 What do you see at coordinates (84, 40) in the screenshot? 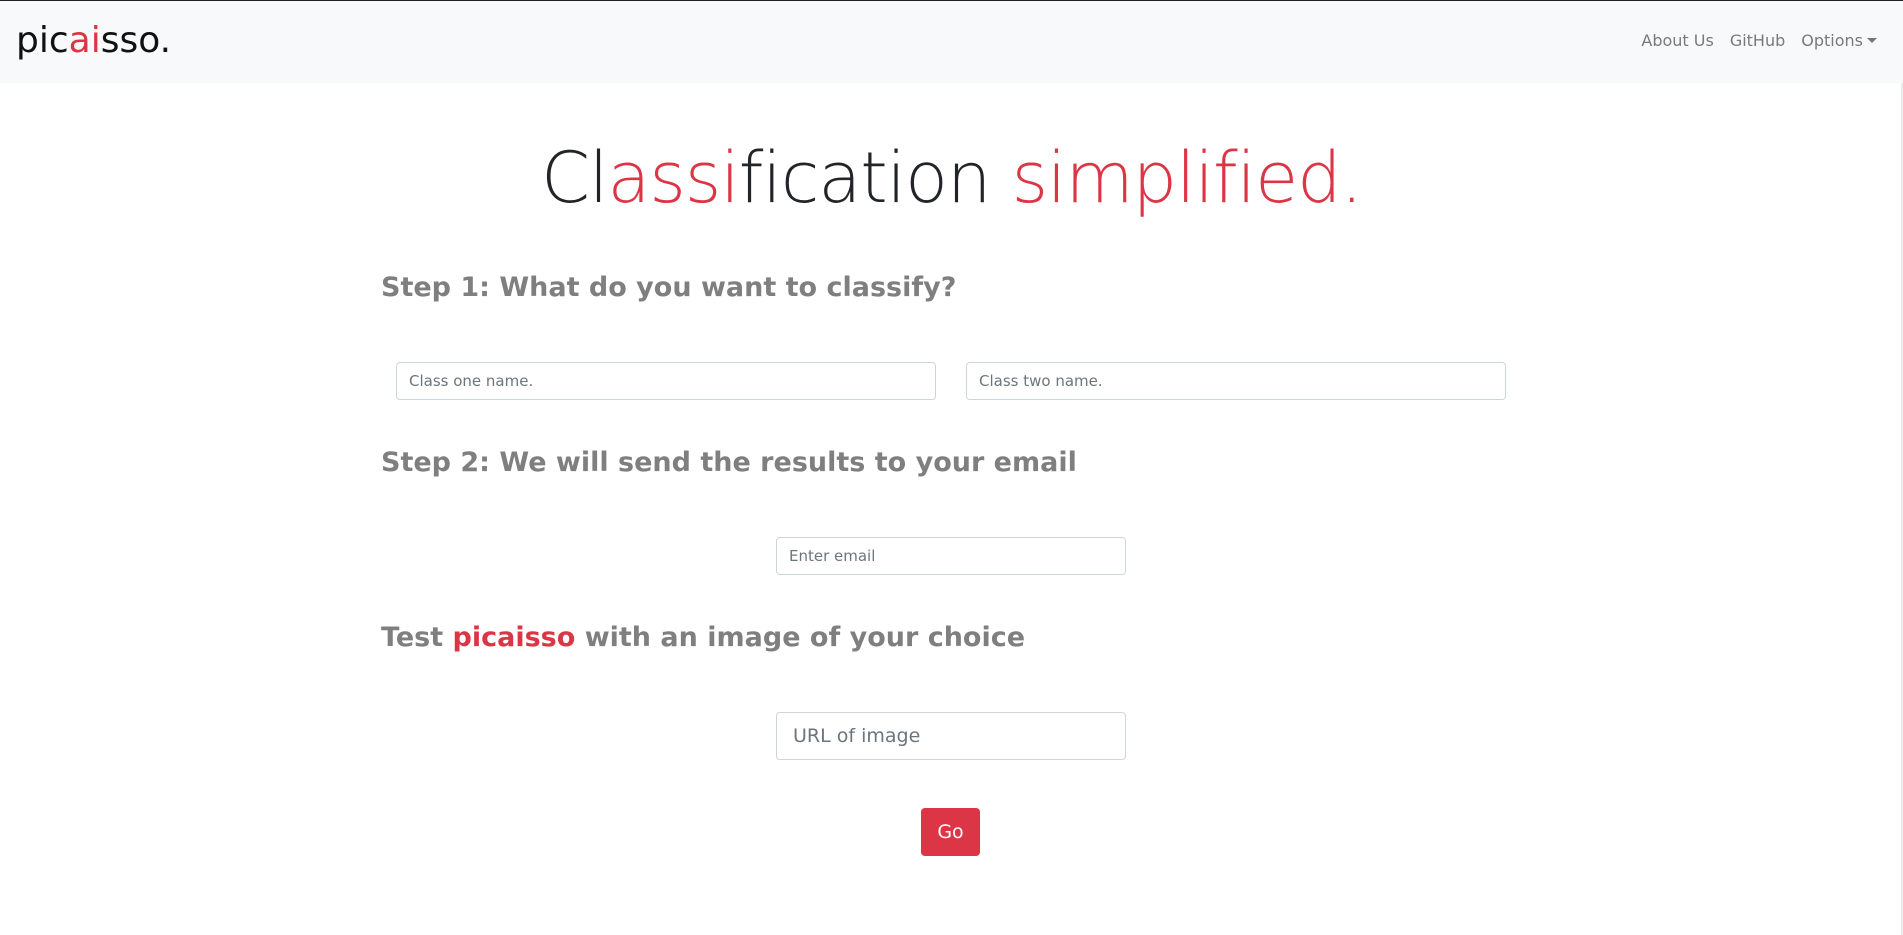
I see `brand-ai: ai` at bounding box center [84, 40].